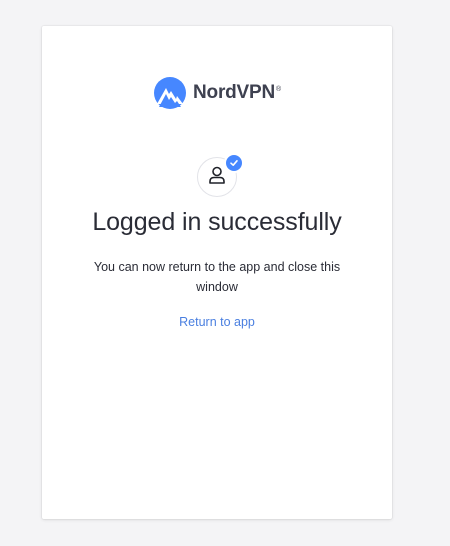 The height and width of the screenshot is (546, 450). What do you see at coordinates (237, 92) in the screenshot?
I see `brand-name: NordVPN®` at bounding box center [237, 92].